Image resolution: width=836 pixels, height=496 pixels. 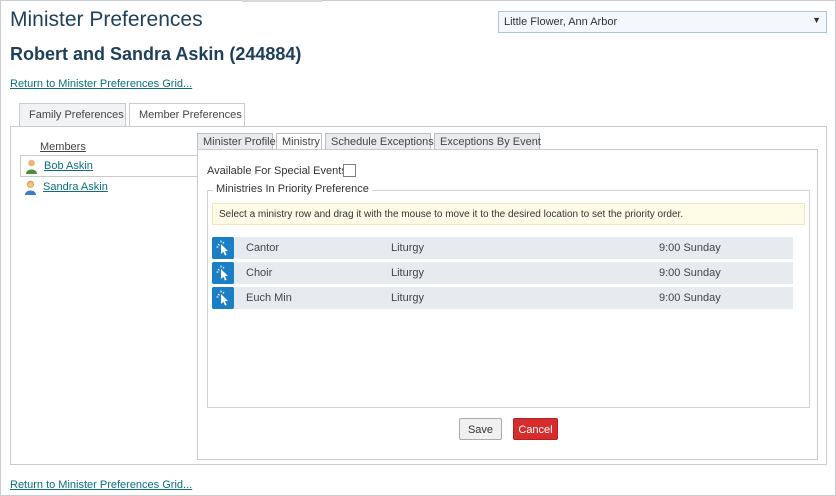 I want to click on tab-minister-profile: Minister Profile, so click(x=236, y=141).